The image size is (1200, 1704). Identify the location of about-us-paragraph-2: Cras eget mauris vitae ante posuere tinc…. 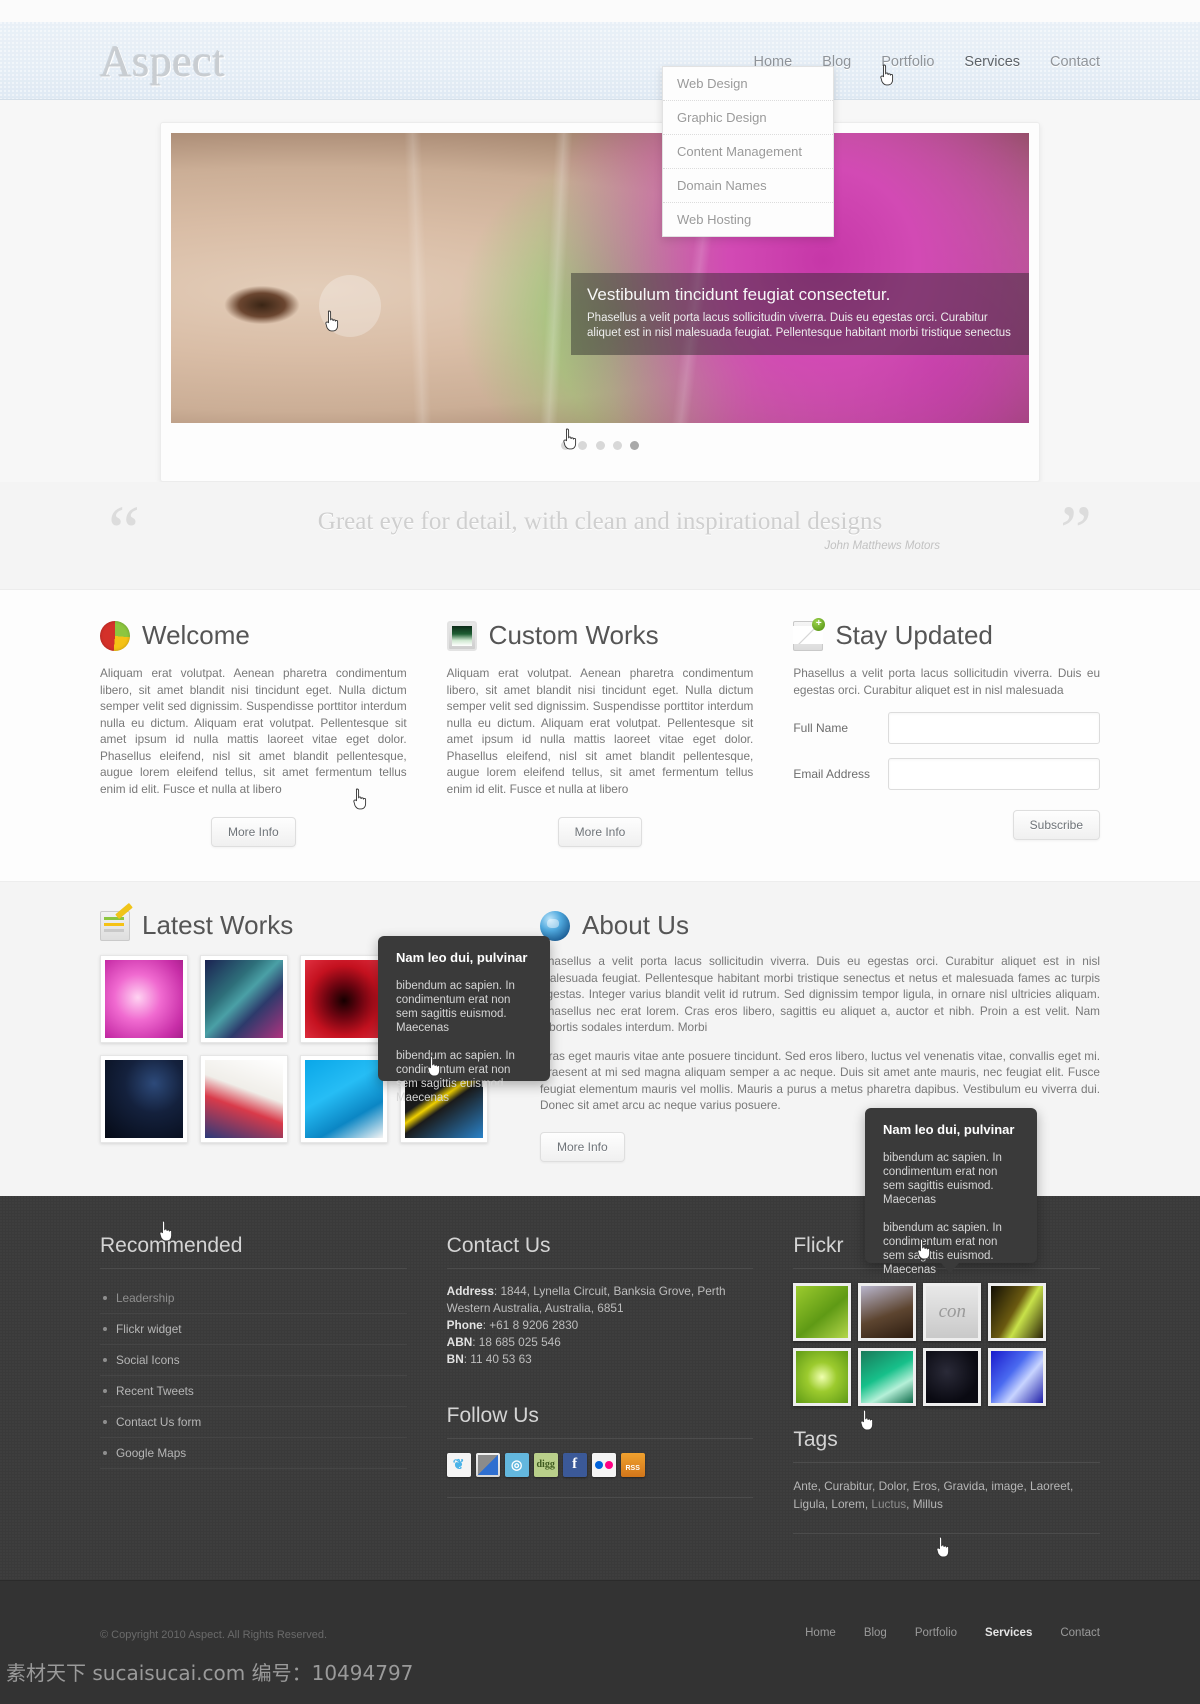
(820, 1080).